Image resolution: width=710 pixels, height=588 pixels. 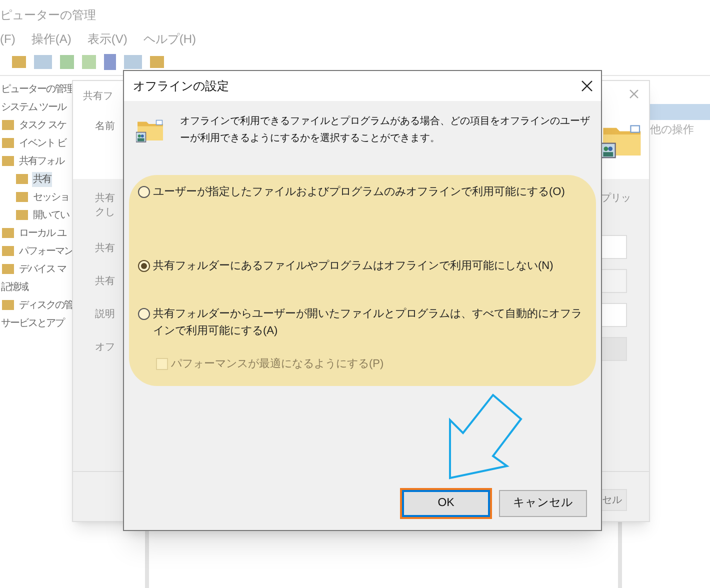 What do you see at coordinates (51, 39) in the screenshot?
I see `menu-item: 操作(A)` at bounding box center [51, 39].